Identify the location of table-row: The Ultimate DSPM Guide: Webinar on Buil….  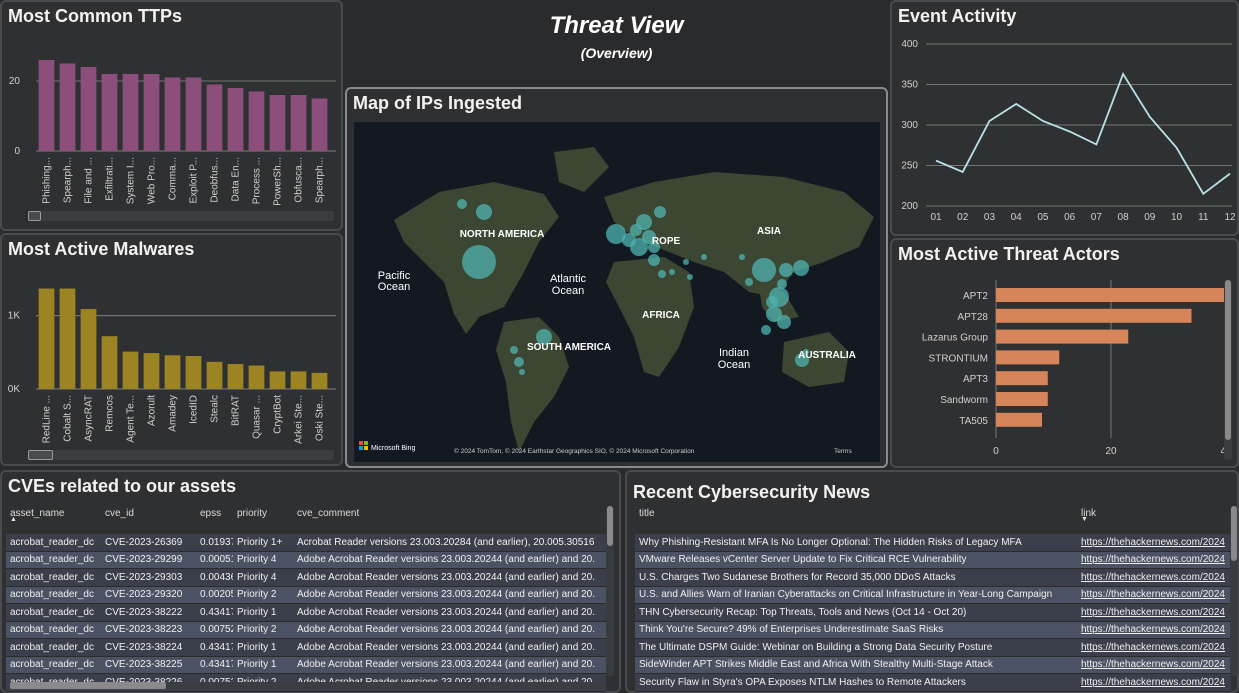
(933, 647).